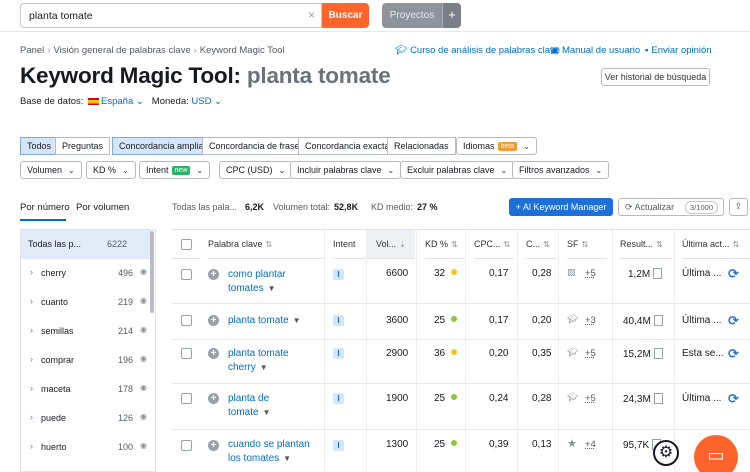 This screenshot has height=472, width=750. Describe the element at coordinates (86, 447) in the screenshot. I see `group-item: › huerto 100 ◉` at that location.